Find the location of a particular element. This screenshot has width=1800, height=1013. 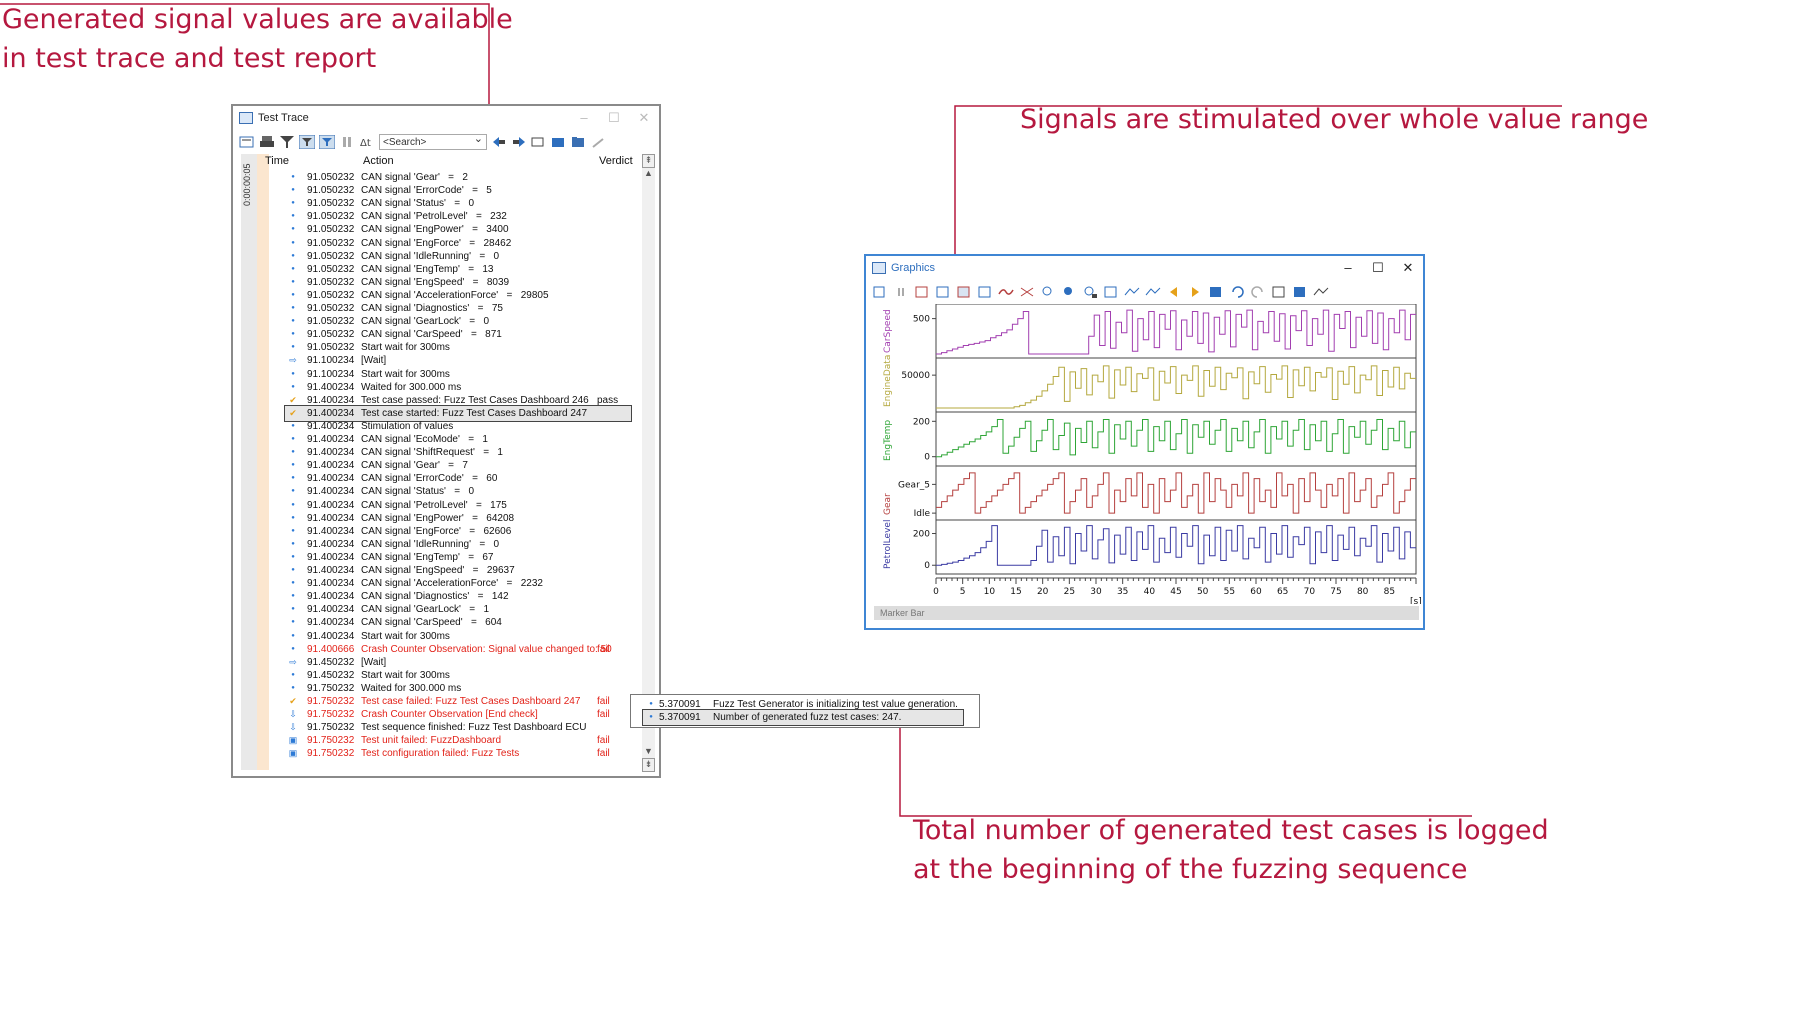

x-tick-label: 30 is located at coordinates (1096, 592).